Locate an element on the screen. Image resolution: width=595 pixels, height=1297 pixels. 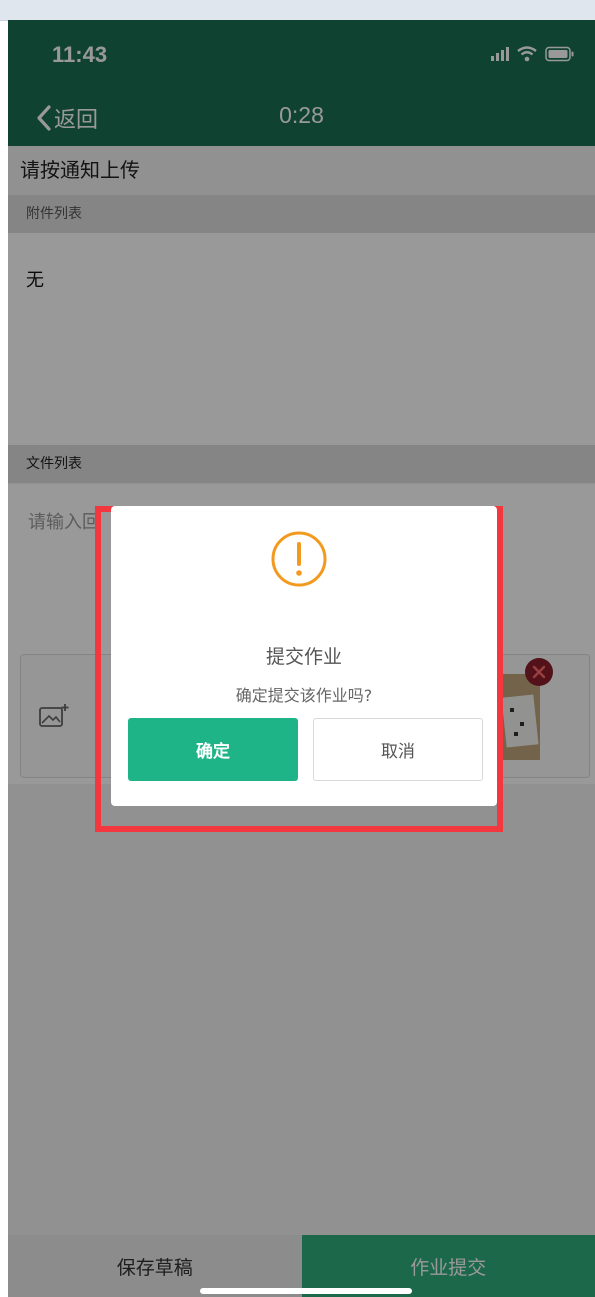
confirm-button: 确定 is located at coordinates (213, 749).